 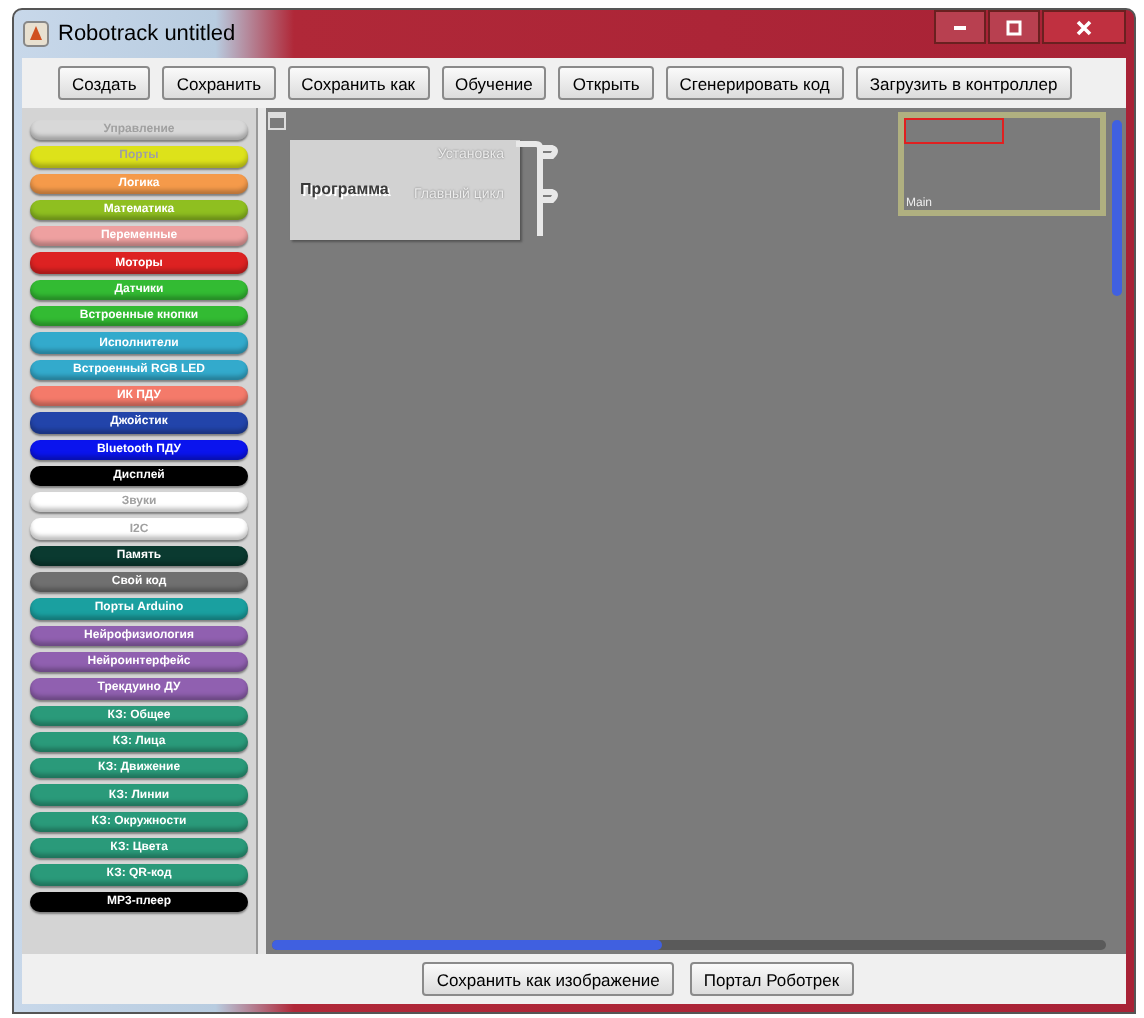 I want to click on vertical-scrollbar, so click(x=1117, y=208).